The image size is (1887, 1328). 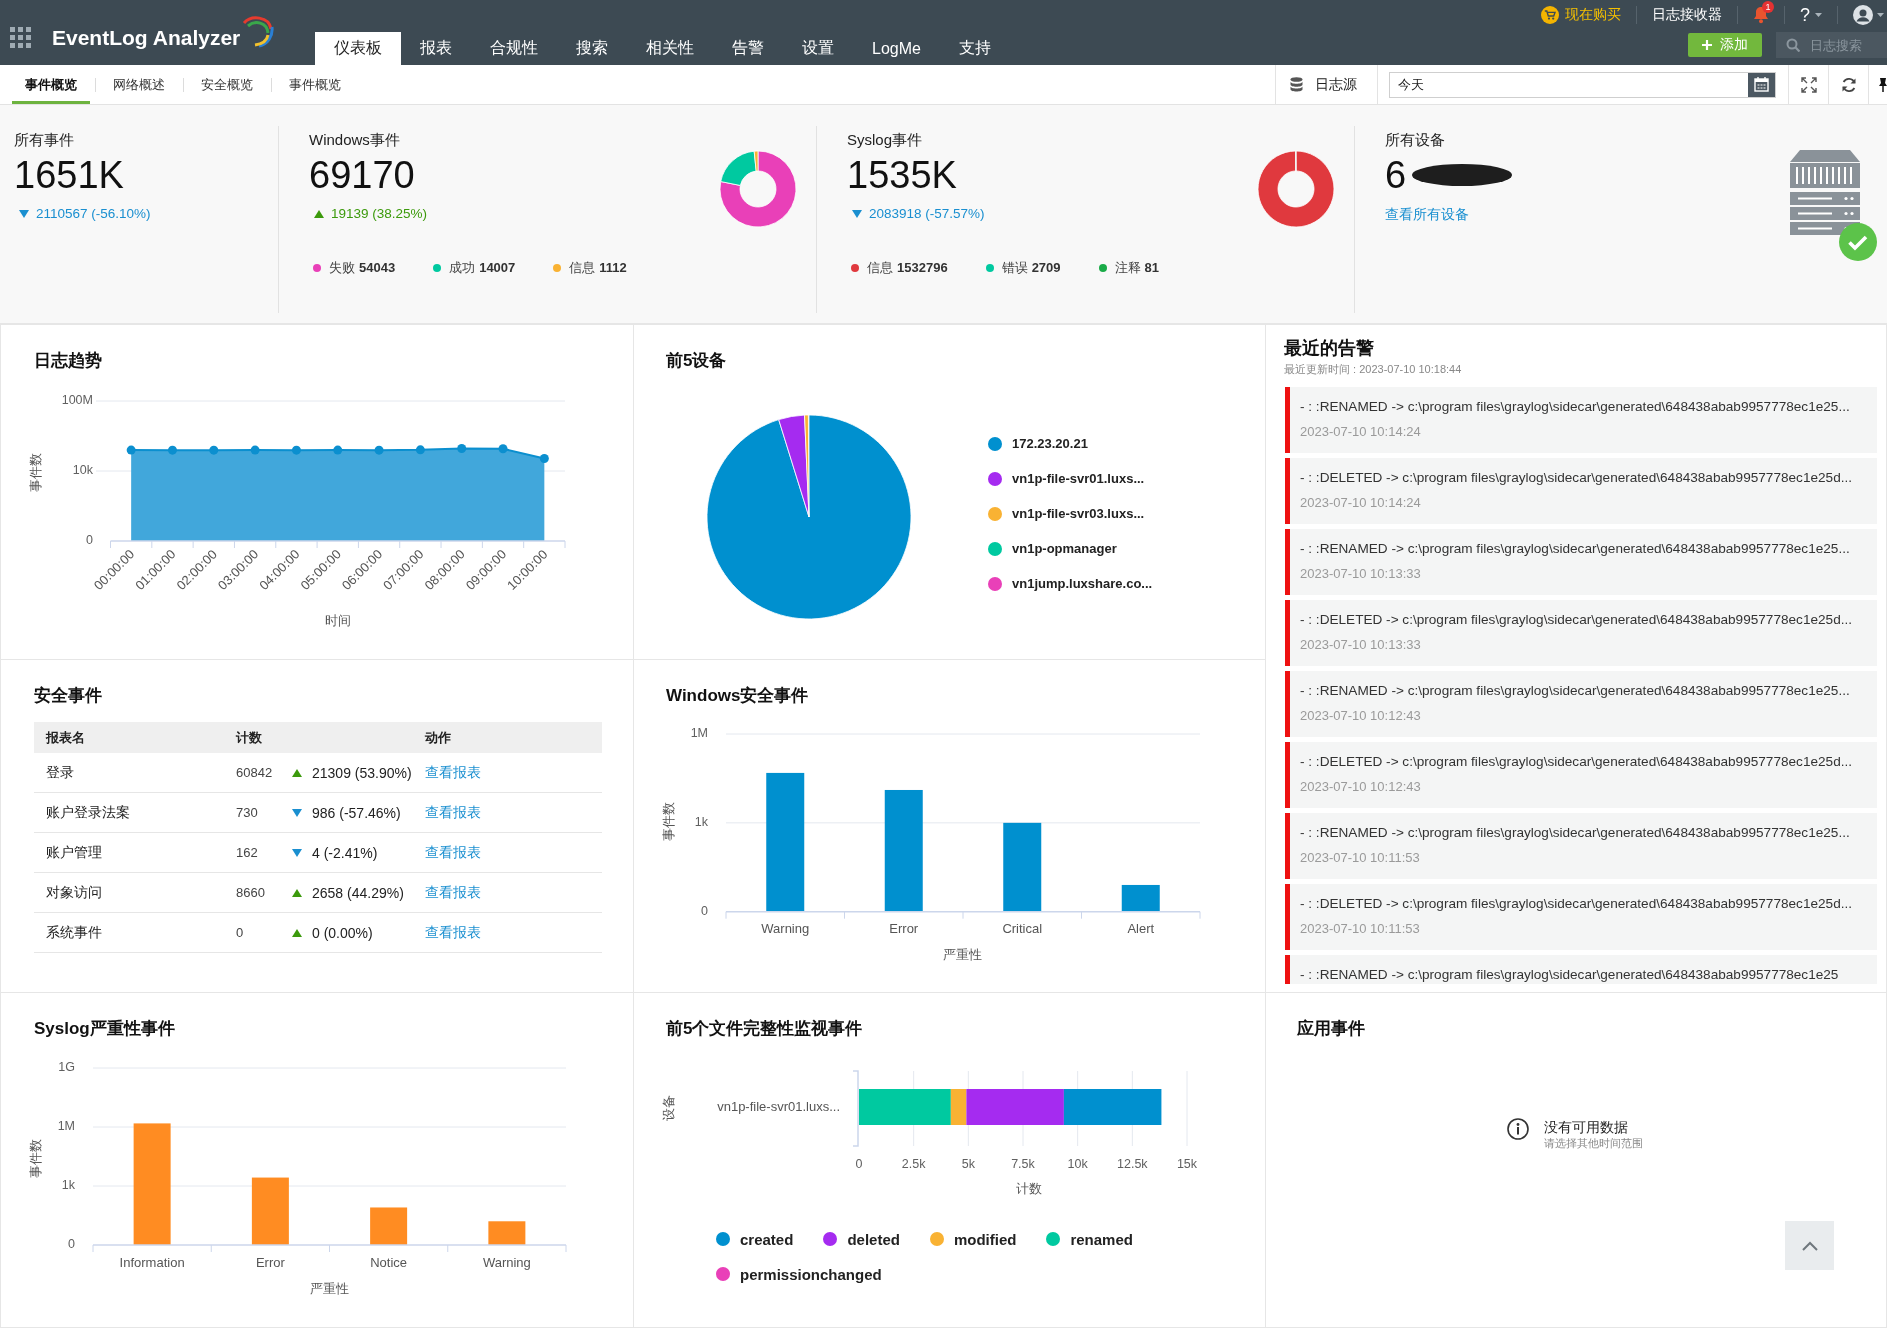 What do you see at coordinates (1518, 1129) in the screenshot?
I see `info-icon` at bounding box center [1518, 1129].